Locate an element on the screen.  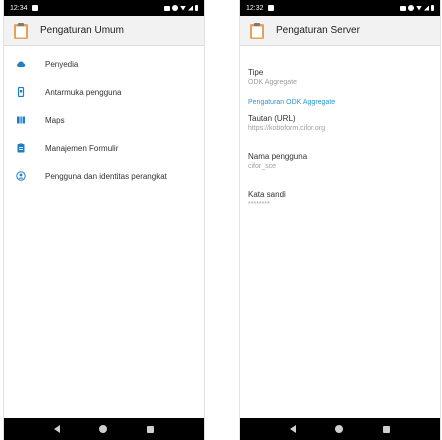
cloud-icon is located at coordinates (21, 64).